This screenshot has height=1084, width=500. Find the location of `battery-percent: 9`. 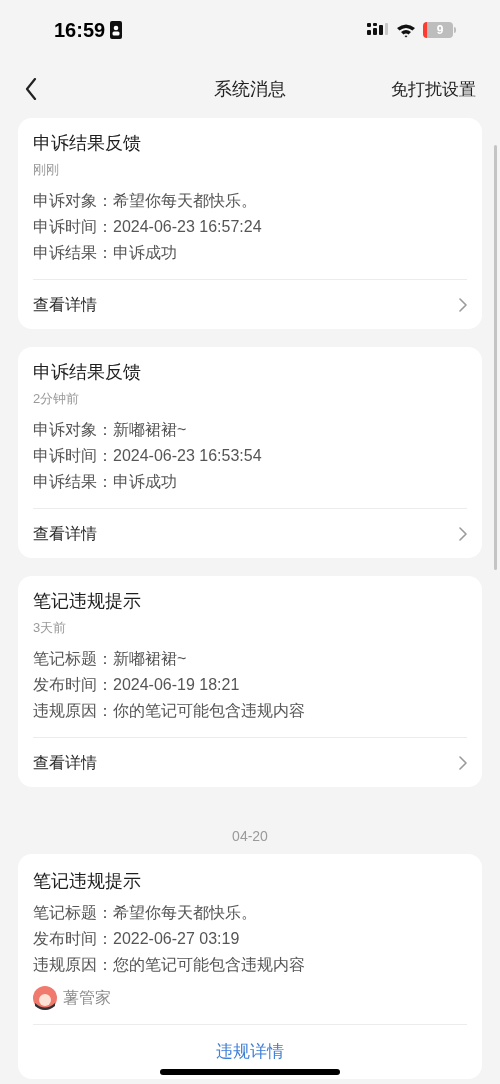

battery-percent: 9 is located at coordinates (440, 30).